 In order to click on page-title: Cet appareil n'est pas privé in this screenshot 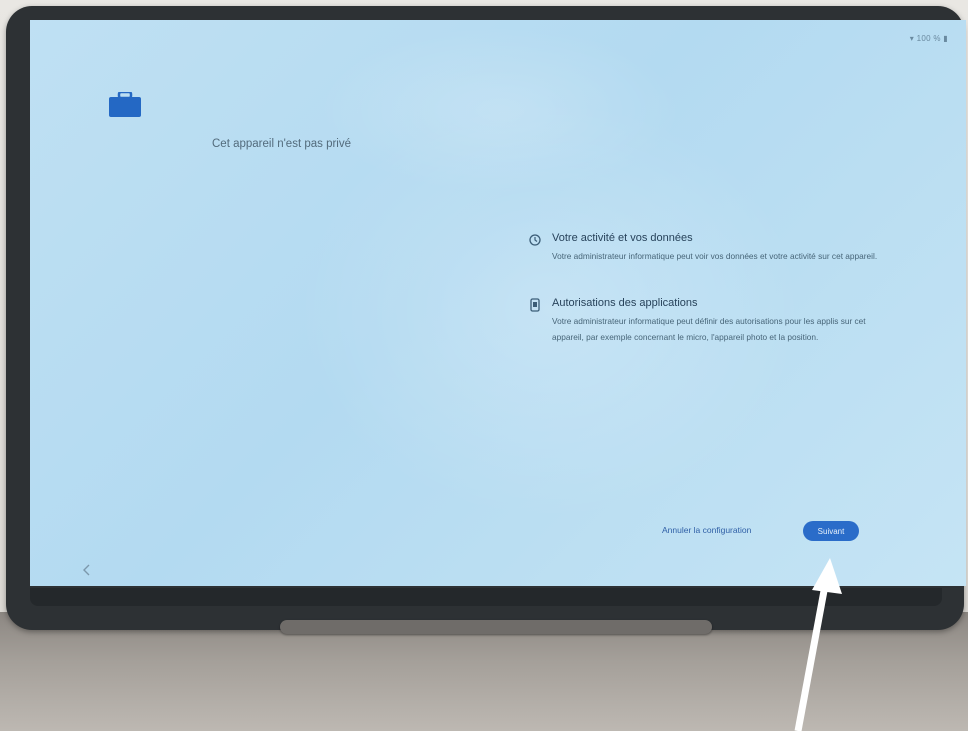, I will do `click(281, 144)`.